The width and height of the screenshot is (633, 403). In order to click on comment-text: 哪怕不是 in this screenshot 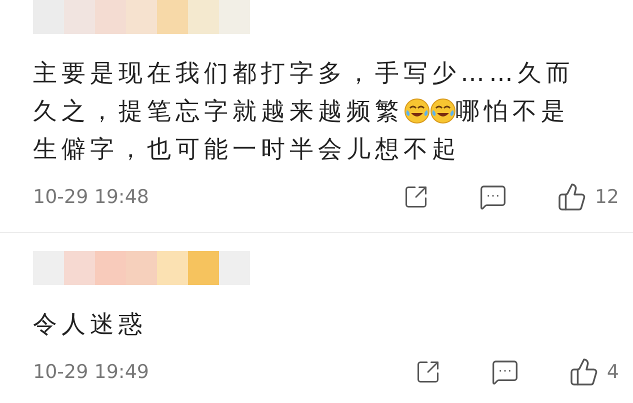, I will do `click(513, 111)`.